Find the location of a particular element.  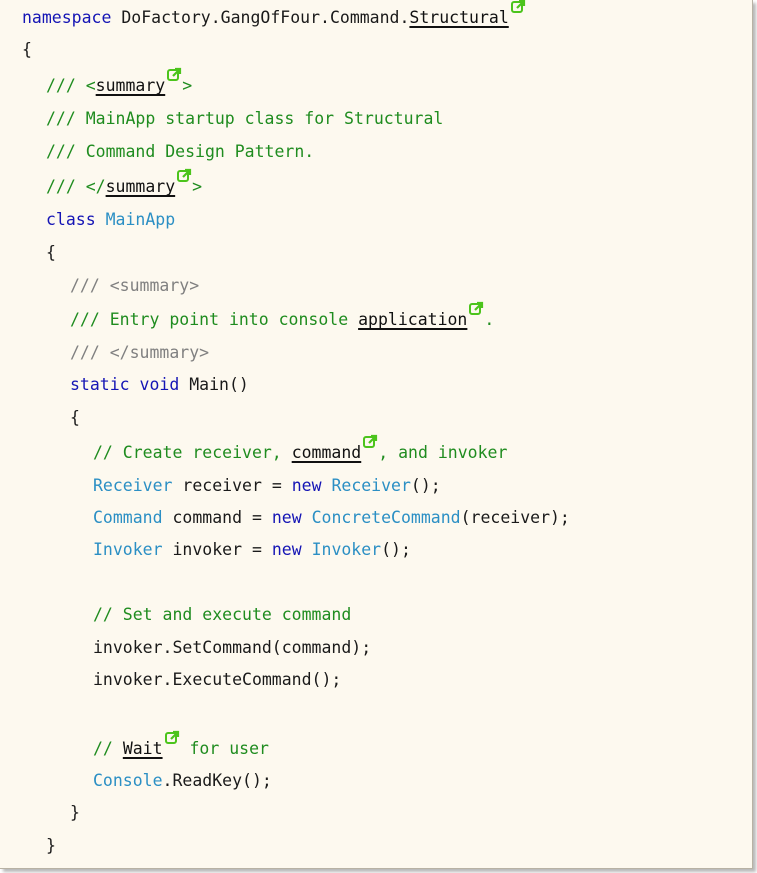

type-name: Command is located at coordinates (128, 517).